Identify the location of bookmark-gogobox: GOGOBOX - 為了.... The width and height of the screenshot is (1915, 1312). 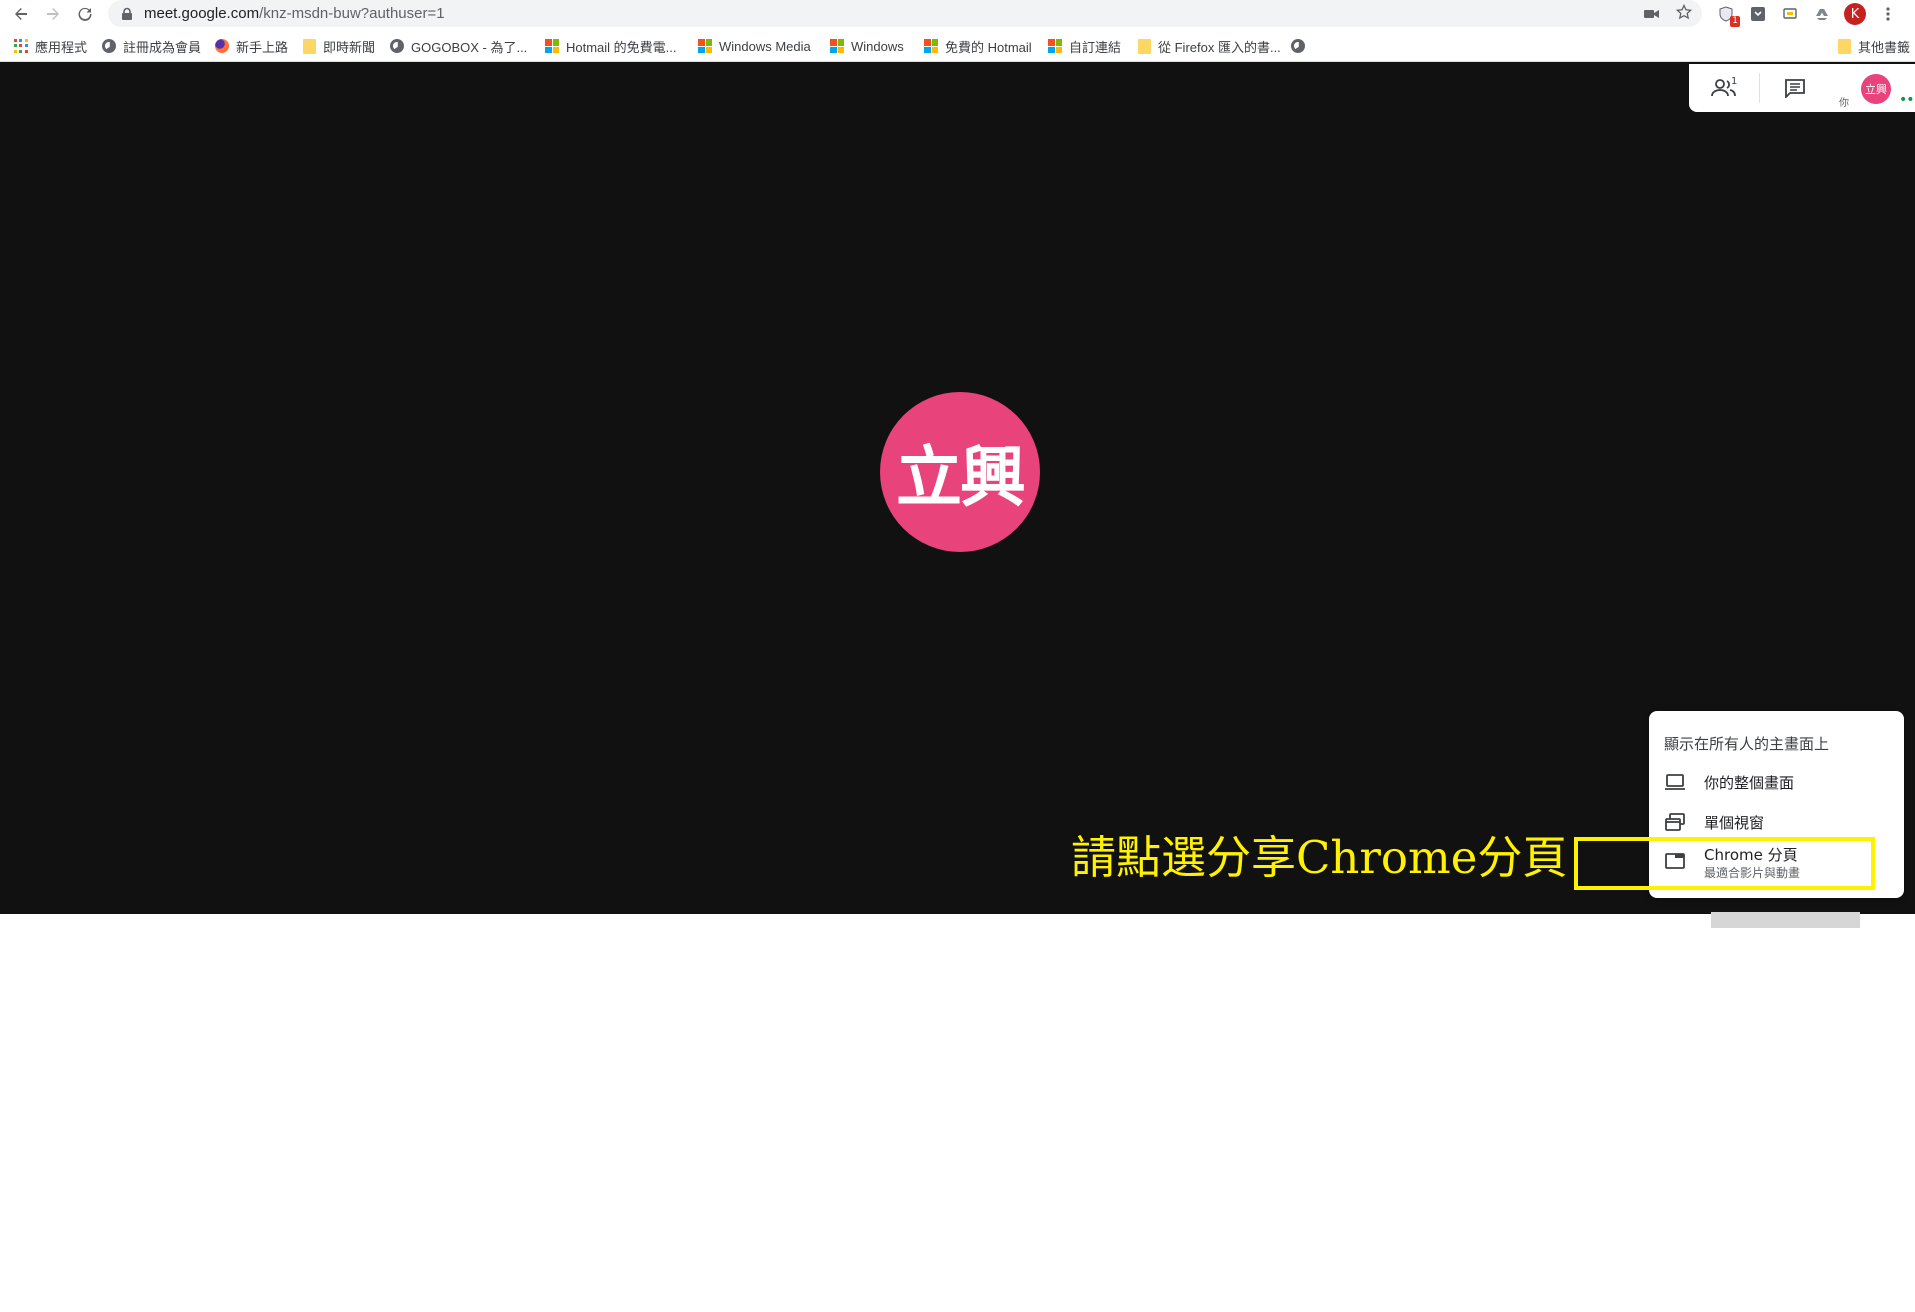
(458, 46).